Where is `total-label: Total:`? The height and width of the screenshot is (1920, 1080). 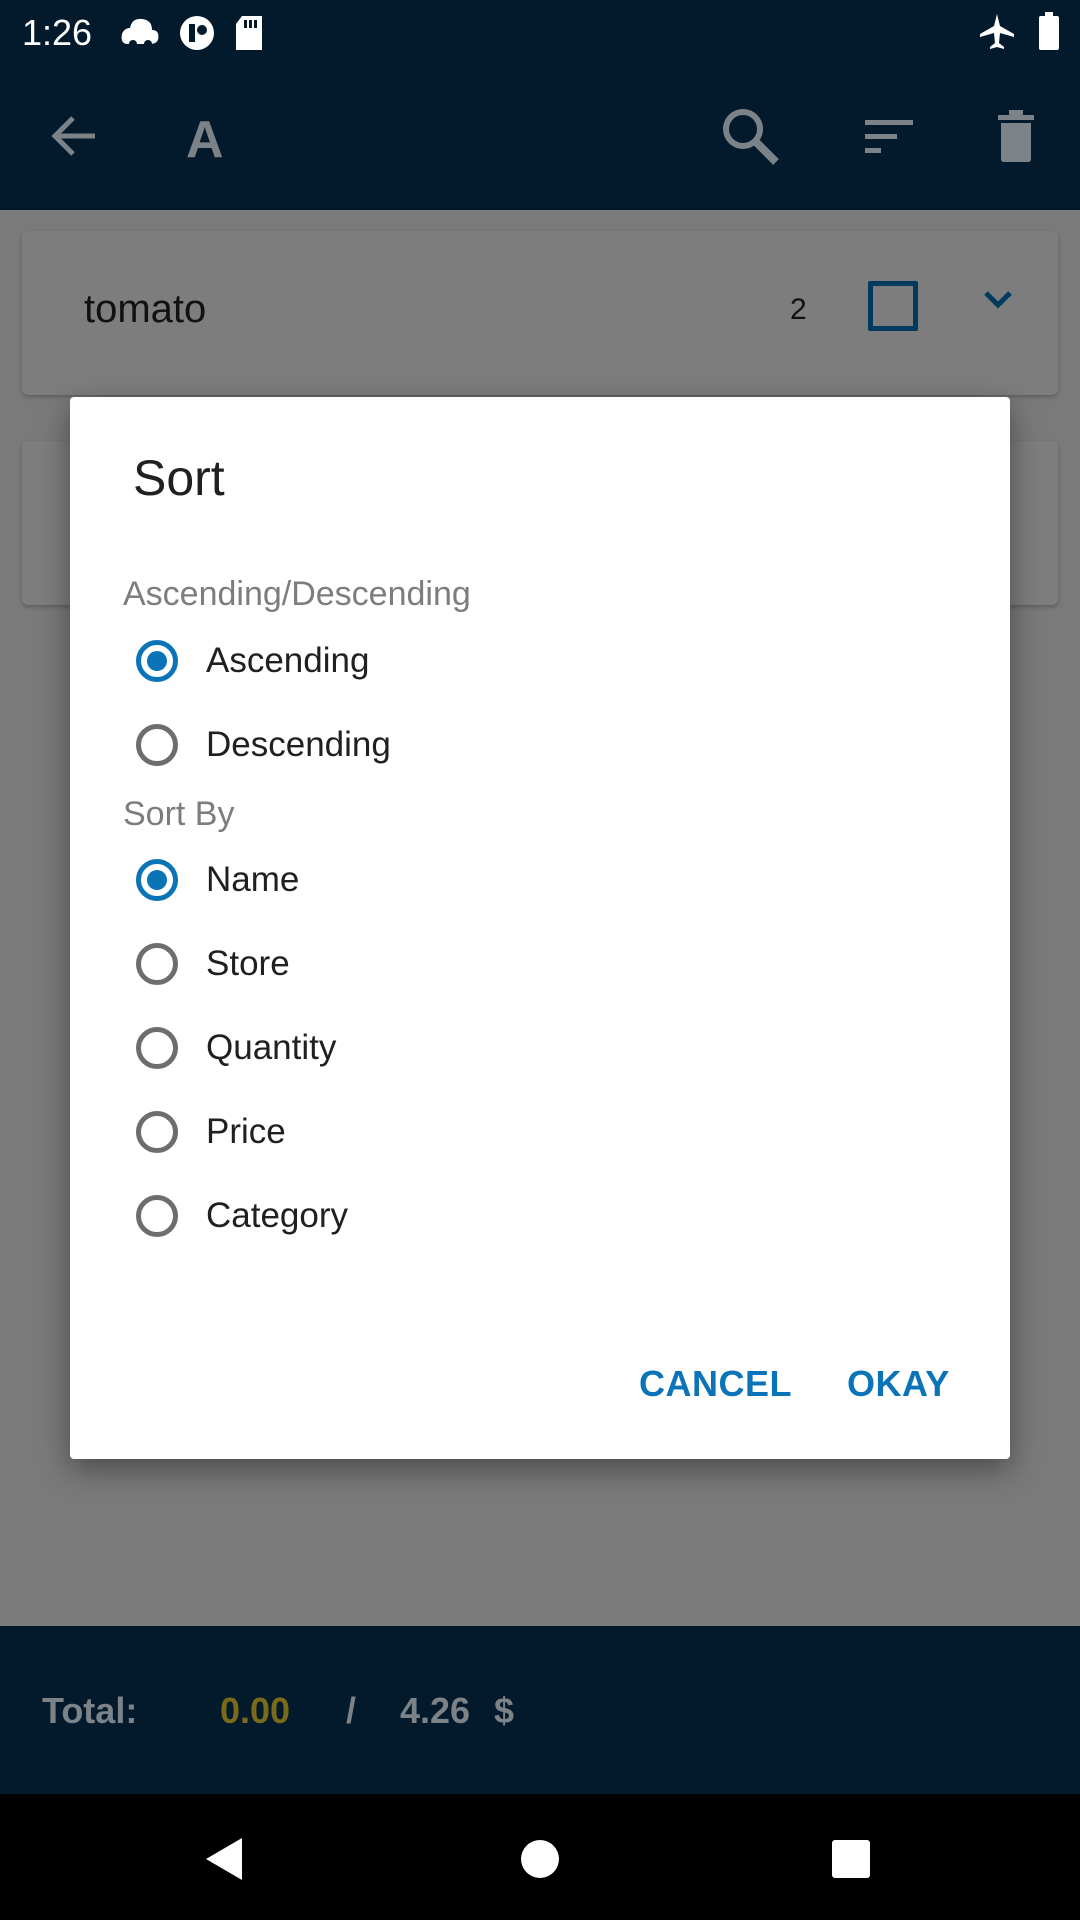
total-label: Total: is located at coordinates (90, 1710).